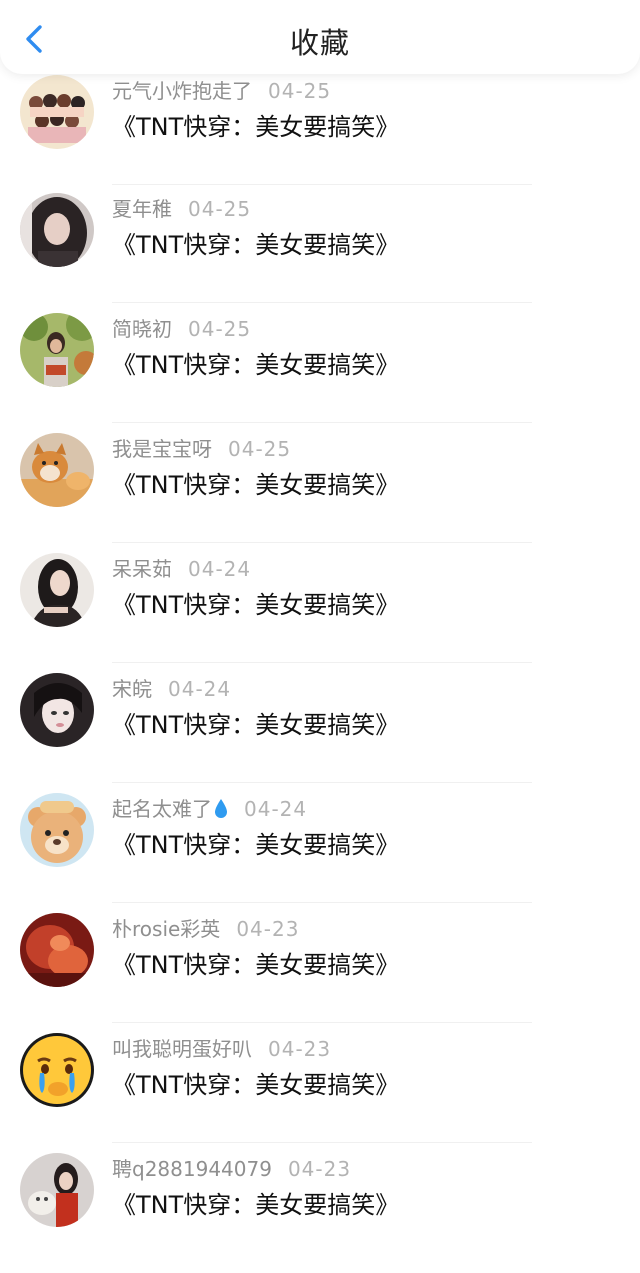  What do you see at coordinates (142, 329) in the screenshot?
I see `username: 简晓初` at bounding box center [142, 329].